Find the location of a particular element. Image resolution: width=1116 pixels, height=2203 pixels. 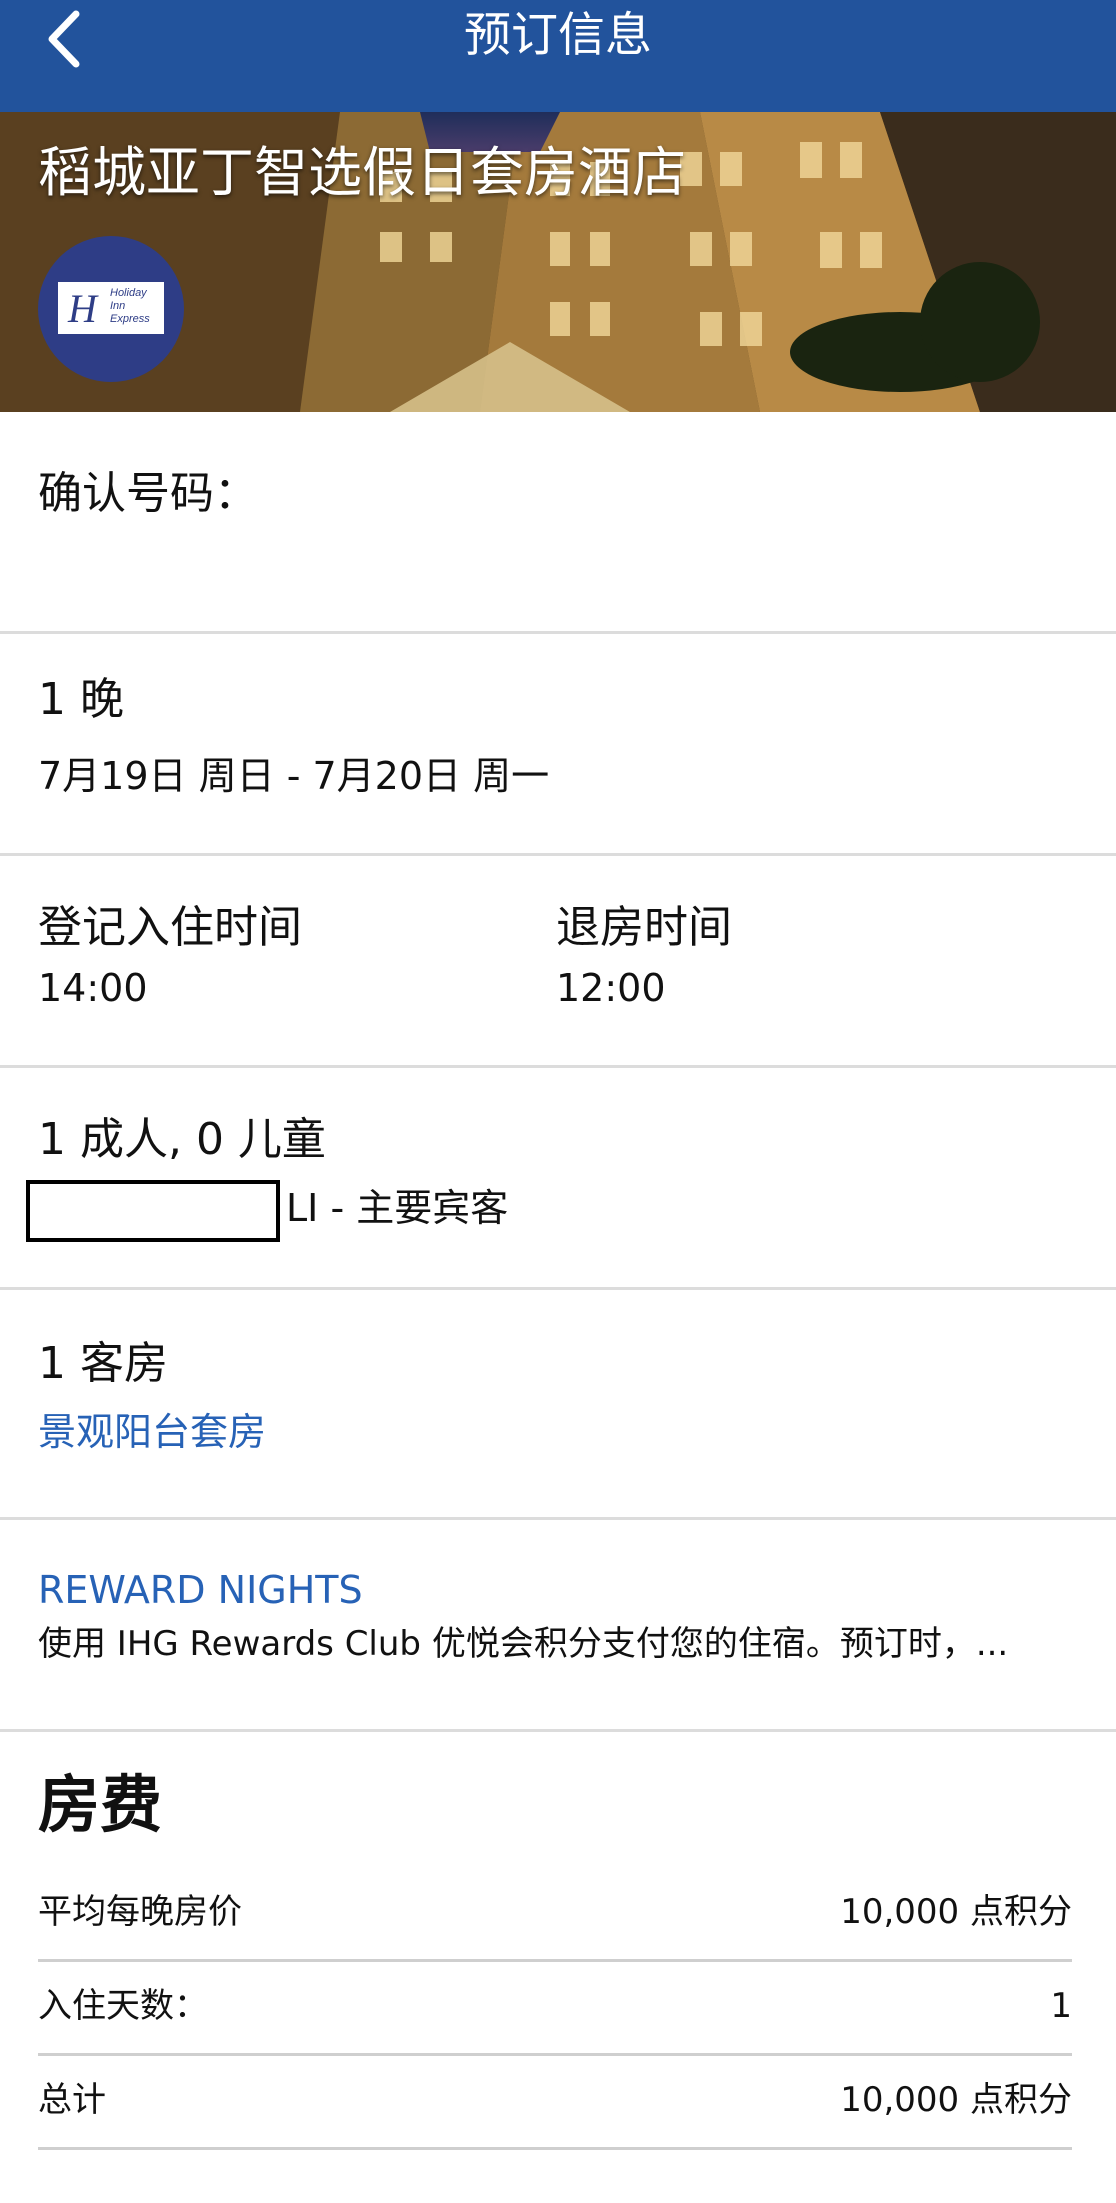

svg-text: H is located at coordinates (83, 308).